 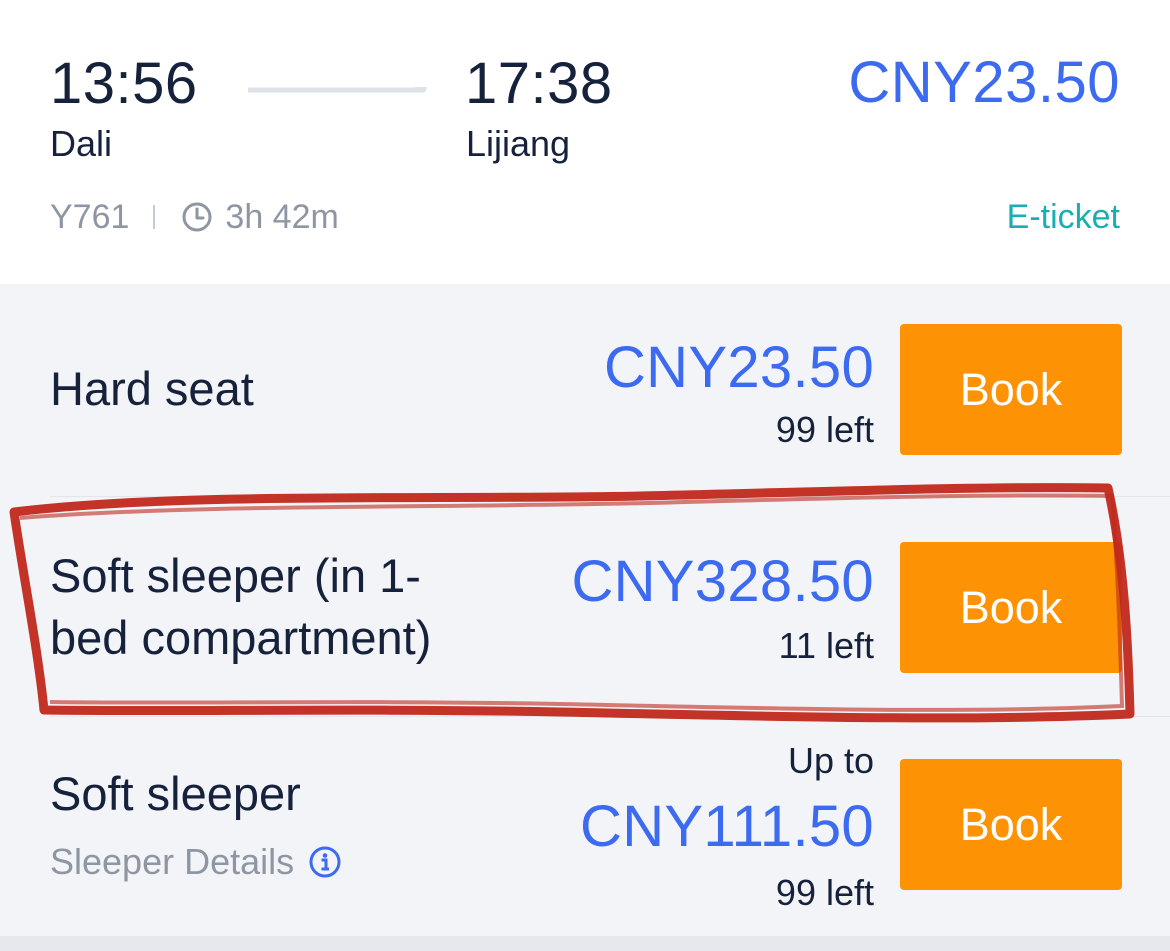 What do you see at coordinates (197, 217) in the screenshot?
I see `clock-icon` at bounding box center [197, 217].